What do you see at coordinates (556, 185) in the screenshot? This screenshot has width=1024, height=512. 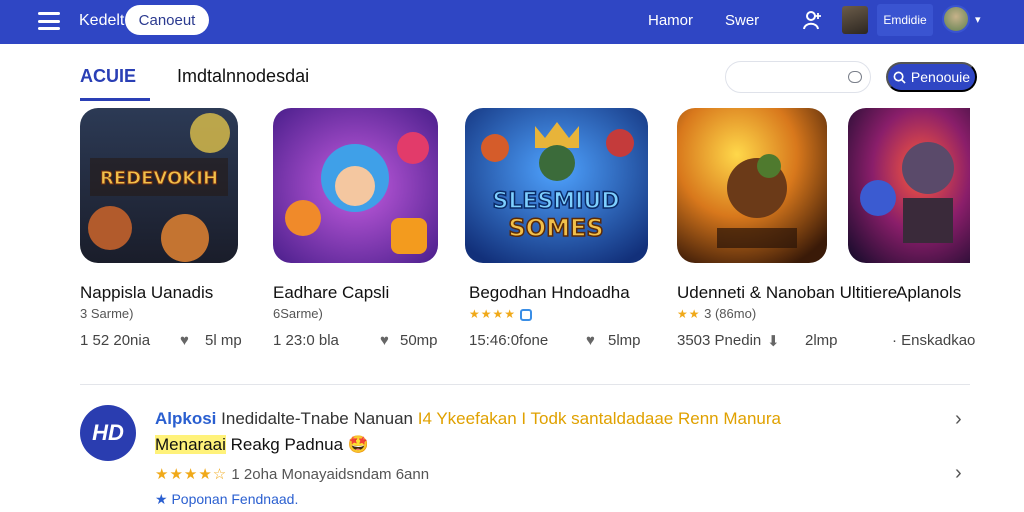 I see `game-thumbnail: SLESMIUD SOMES` at bounding box center [556, 185].